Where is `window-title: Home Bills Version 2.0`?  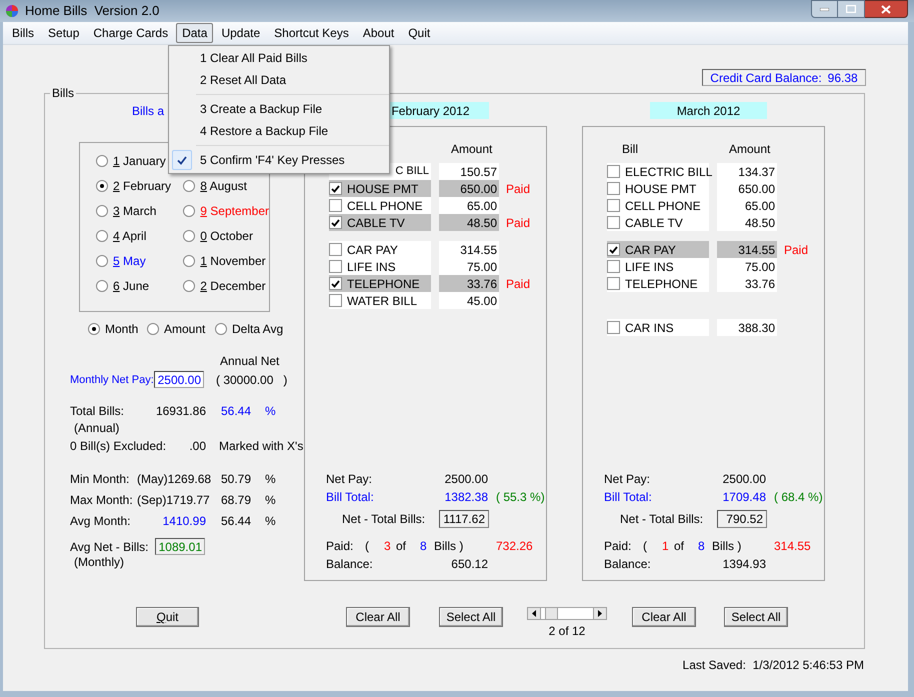 window-title: Home Bills Version 2.0 is located at coordinates (92, 11).